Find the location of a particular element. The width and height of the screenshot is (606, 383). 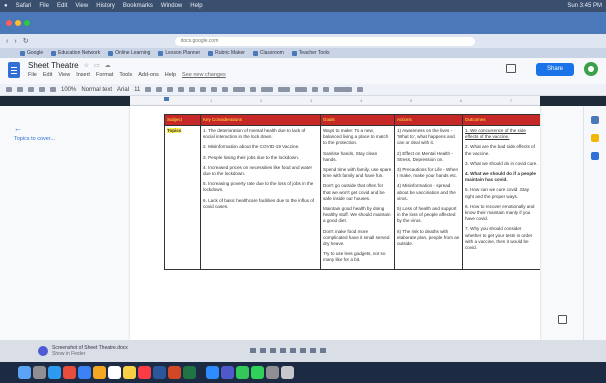

mail-icon is located at coordinates (84, 372).